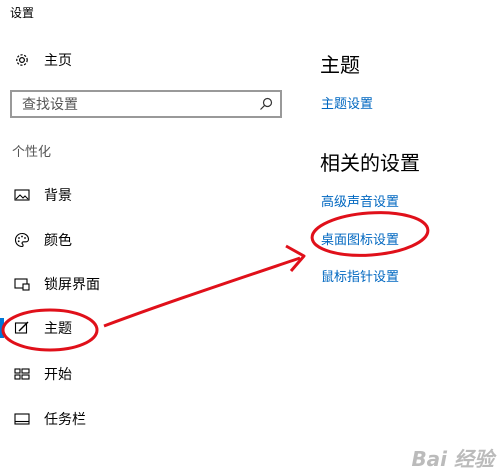 The image size is (500, 474). I want to click on sidebar-item-label: 背景, so click(58, 196).